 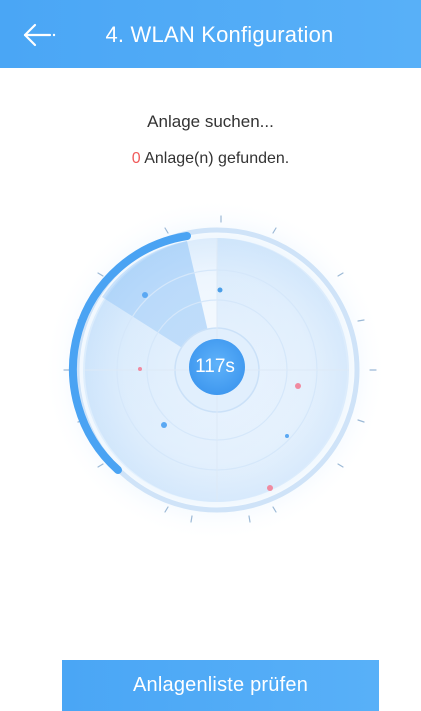 I want to click on found-status: 0 Anlage(n) gefunden., so click(x=210, y=159).